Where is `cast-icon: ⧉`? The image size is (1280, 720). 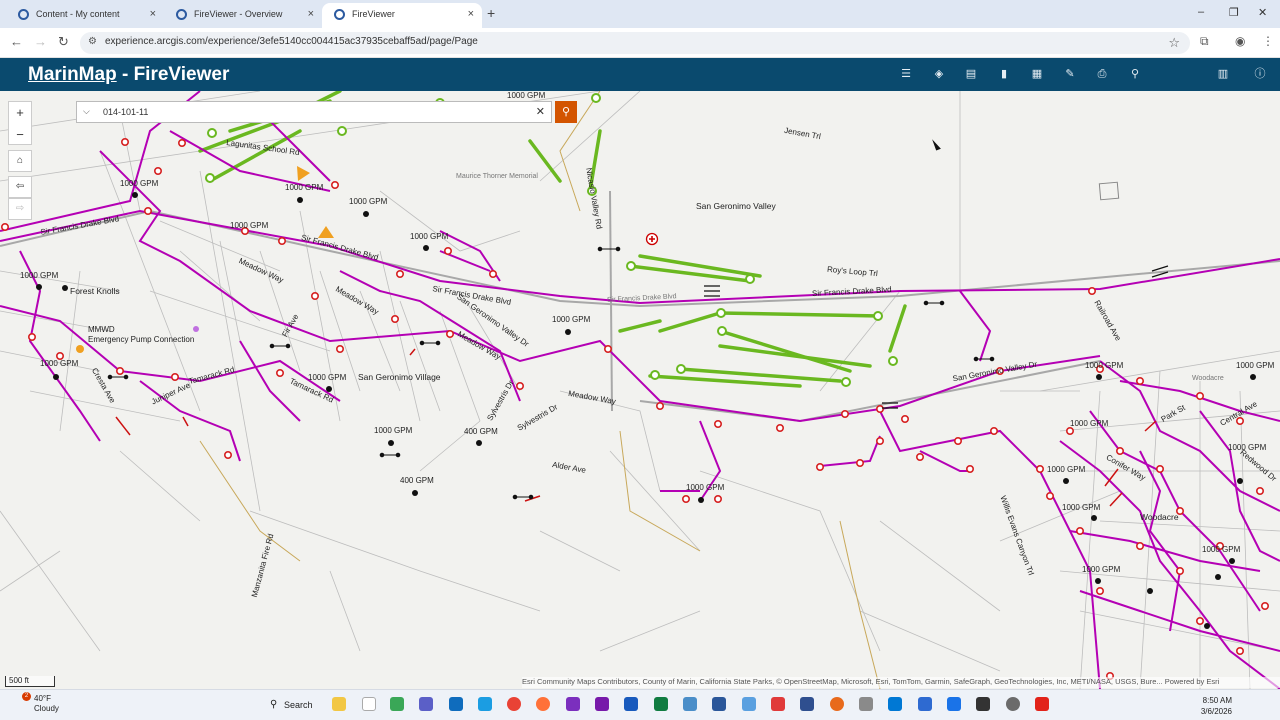
cast-icon: ⧉ is located at coordinates (1204, 41).